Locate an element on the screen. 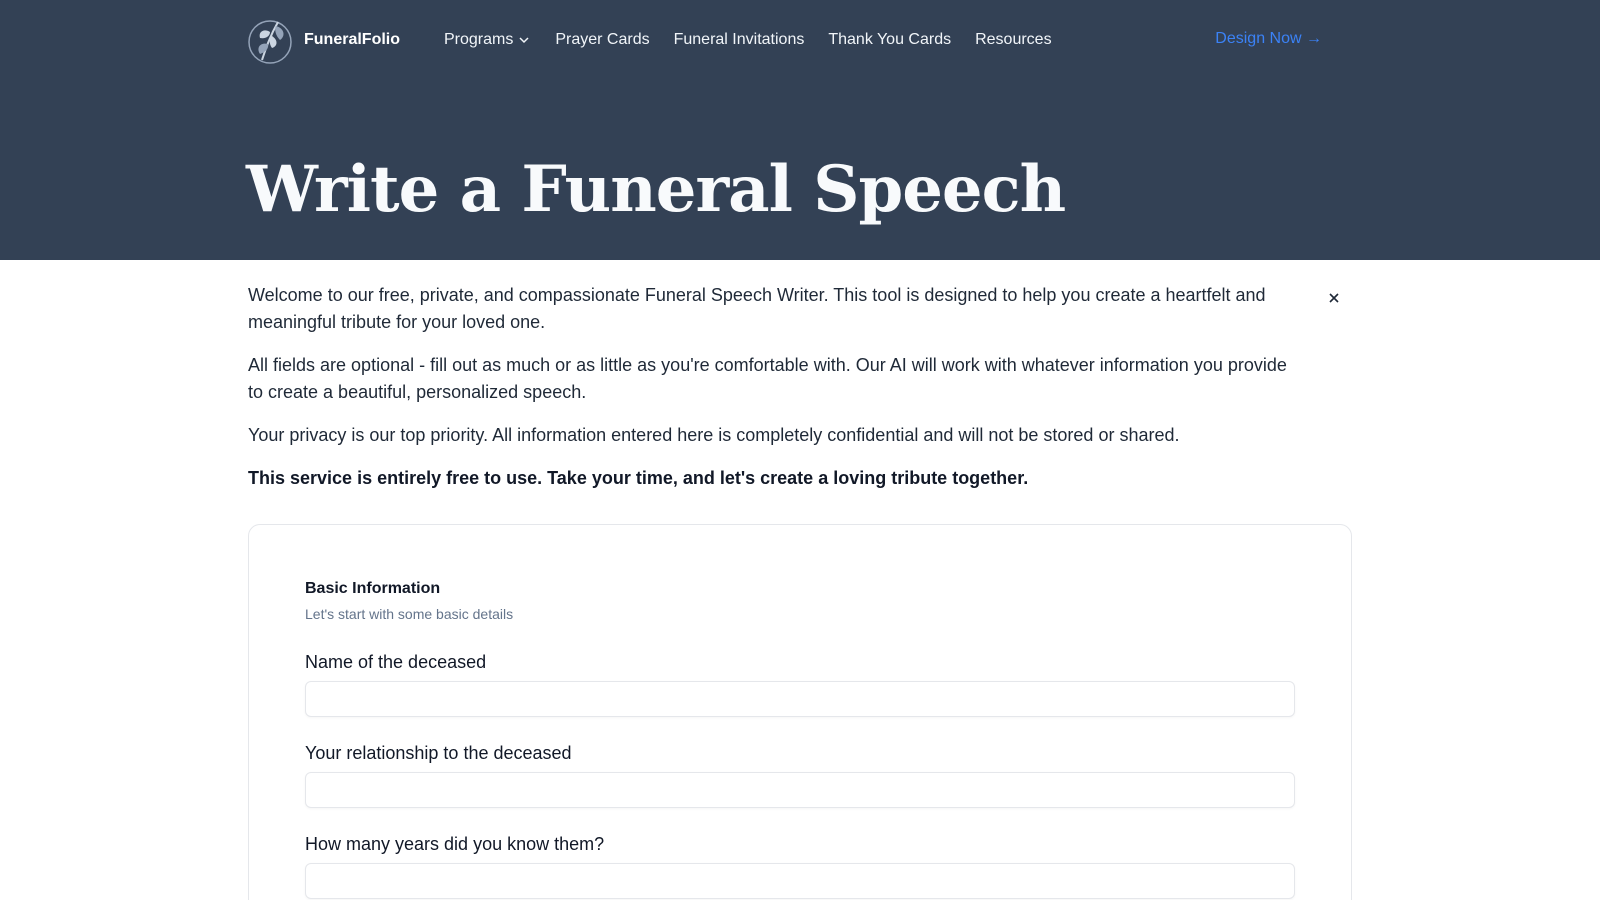 The image size is (1600, 900). deceased-name-field: Name of the deceased is located at coordinates (800, 684).